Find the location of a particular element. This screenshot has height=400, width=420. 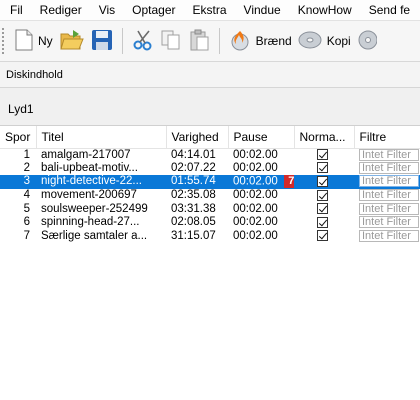

copy-icon is located at coordinates (171, 41).